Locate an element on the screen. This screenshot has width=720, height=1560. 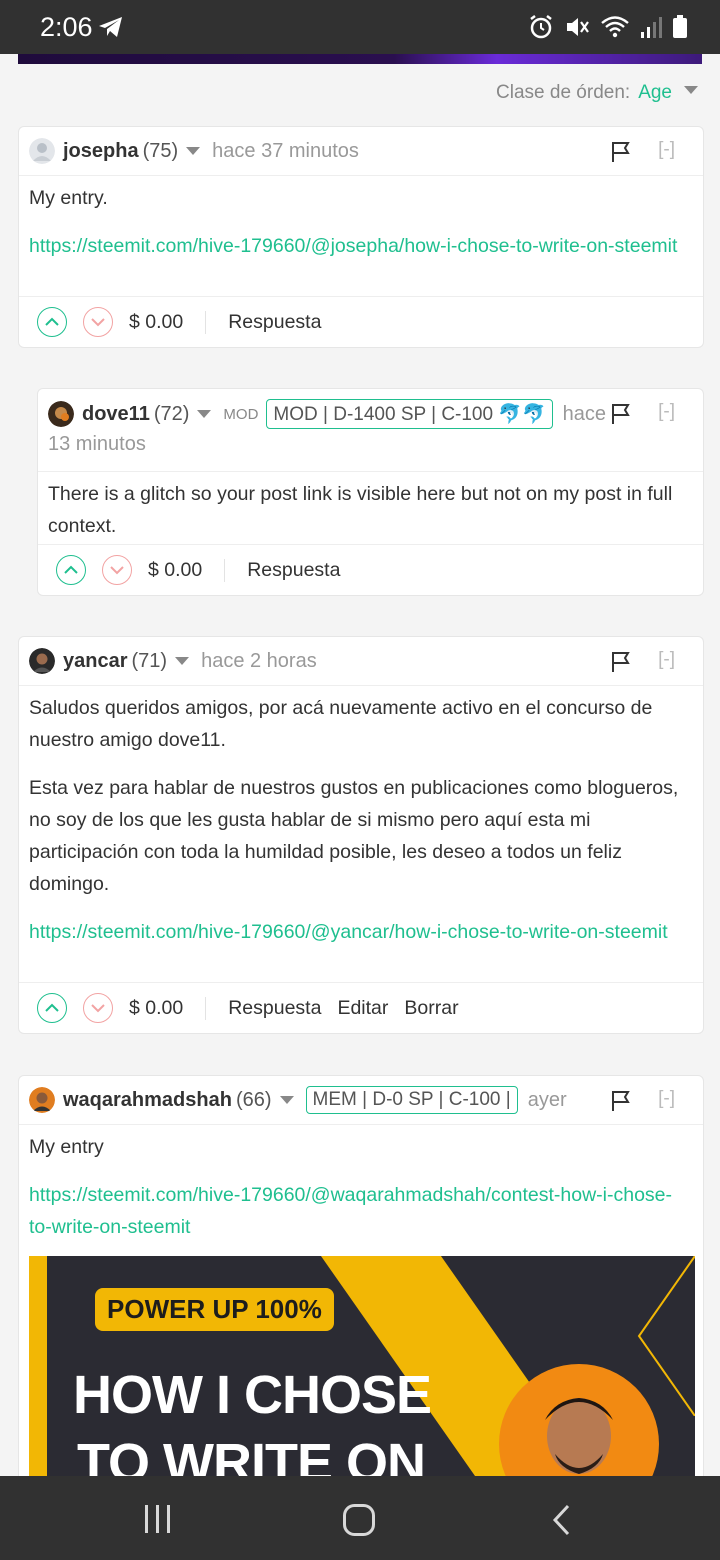
signal-icon is located at coordinates (651, 27).